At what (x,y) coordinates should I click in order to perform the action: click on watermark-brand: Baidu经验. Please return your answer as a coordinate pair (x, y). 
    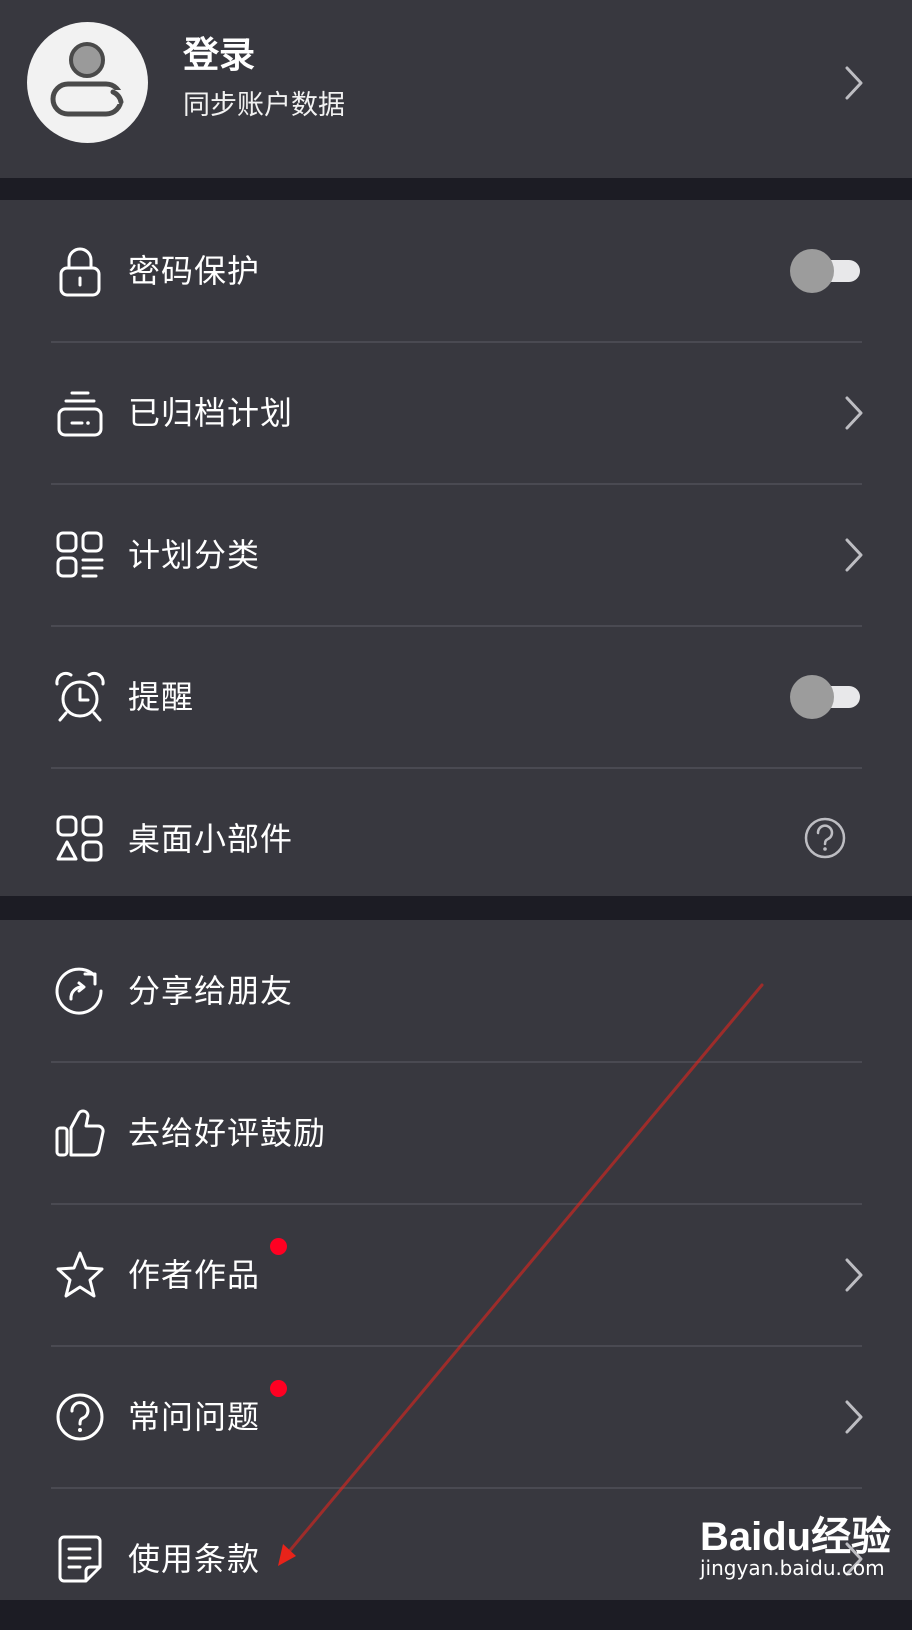
    Looking at the image, I should click on (796, 1537).